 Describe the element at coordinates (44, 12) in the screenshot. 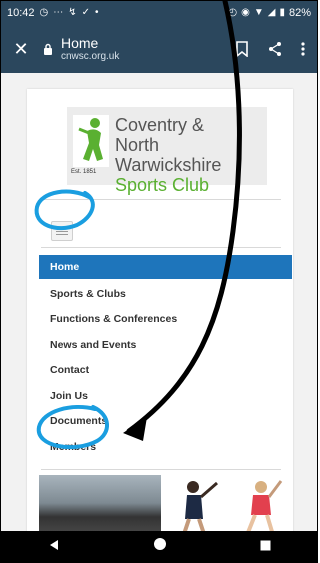

I see `clock-icon: ◷` at that location.